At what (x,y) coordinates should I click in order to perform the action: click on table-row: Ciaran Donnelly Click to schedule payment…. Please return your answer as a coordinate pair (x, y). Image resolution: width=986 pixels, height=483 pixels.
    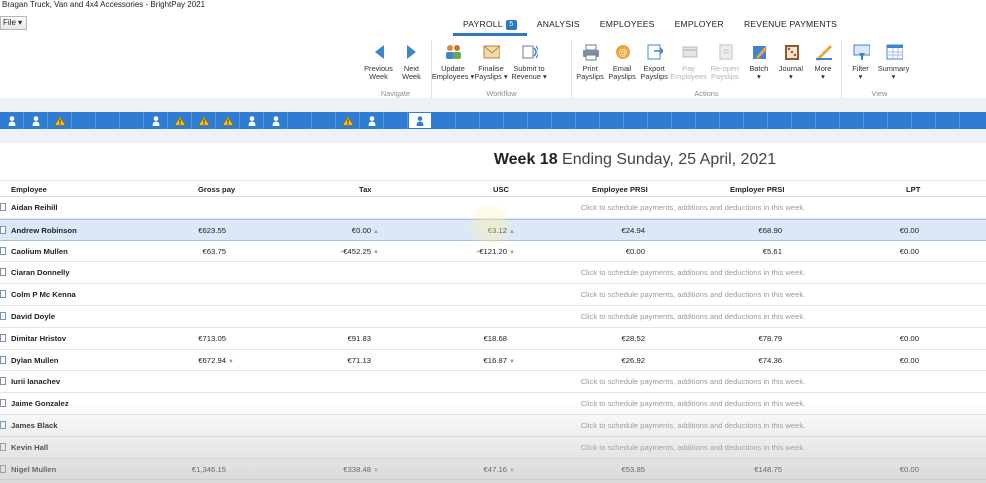
    Looking at the image, I should click on (493, 273).